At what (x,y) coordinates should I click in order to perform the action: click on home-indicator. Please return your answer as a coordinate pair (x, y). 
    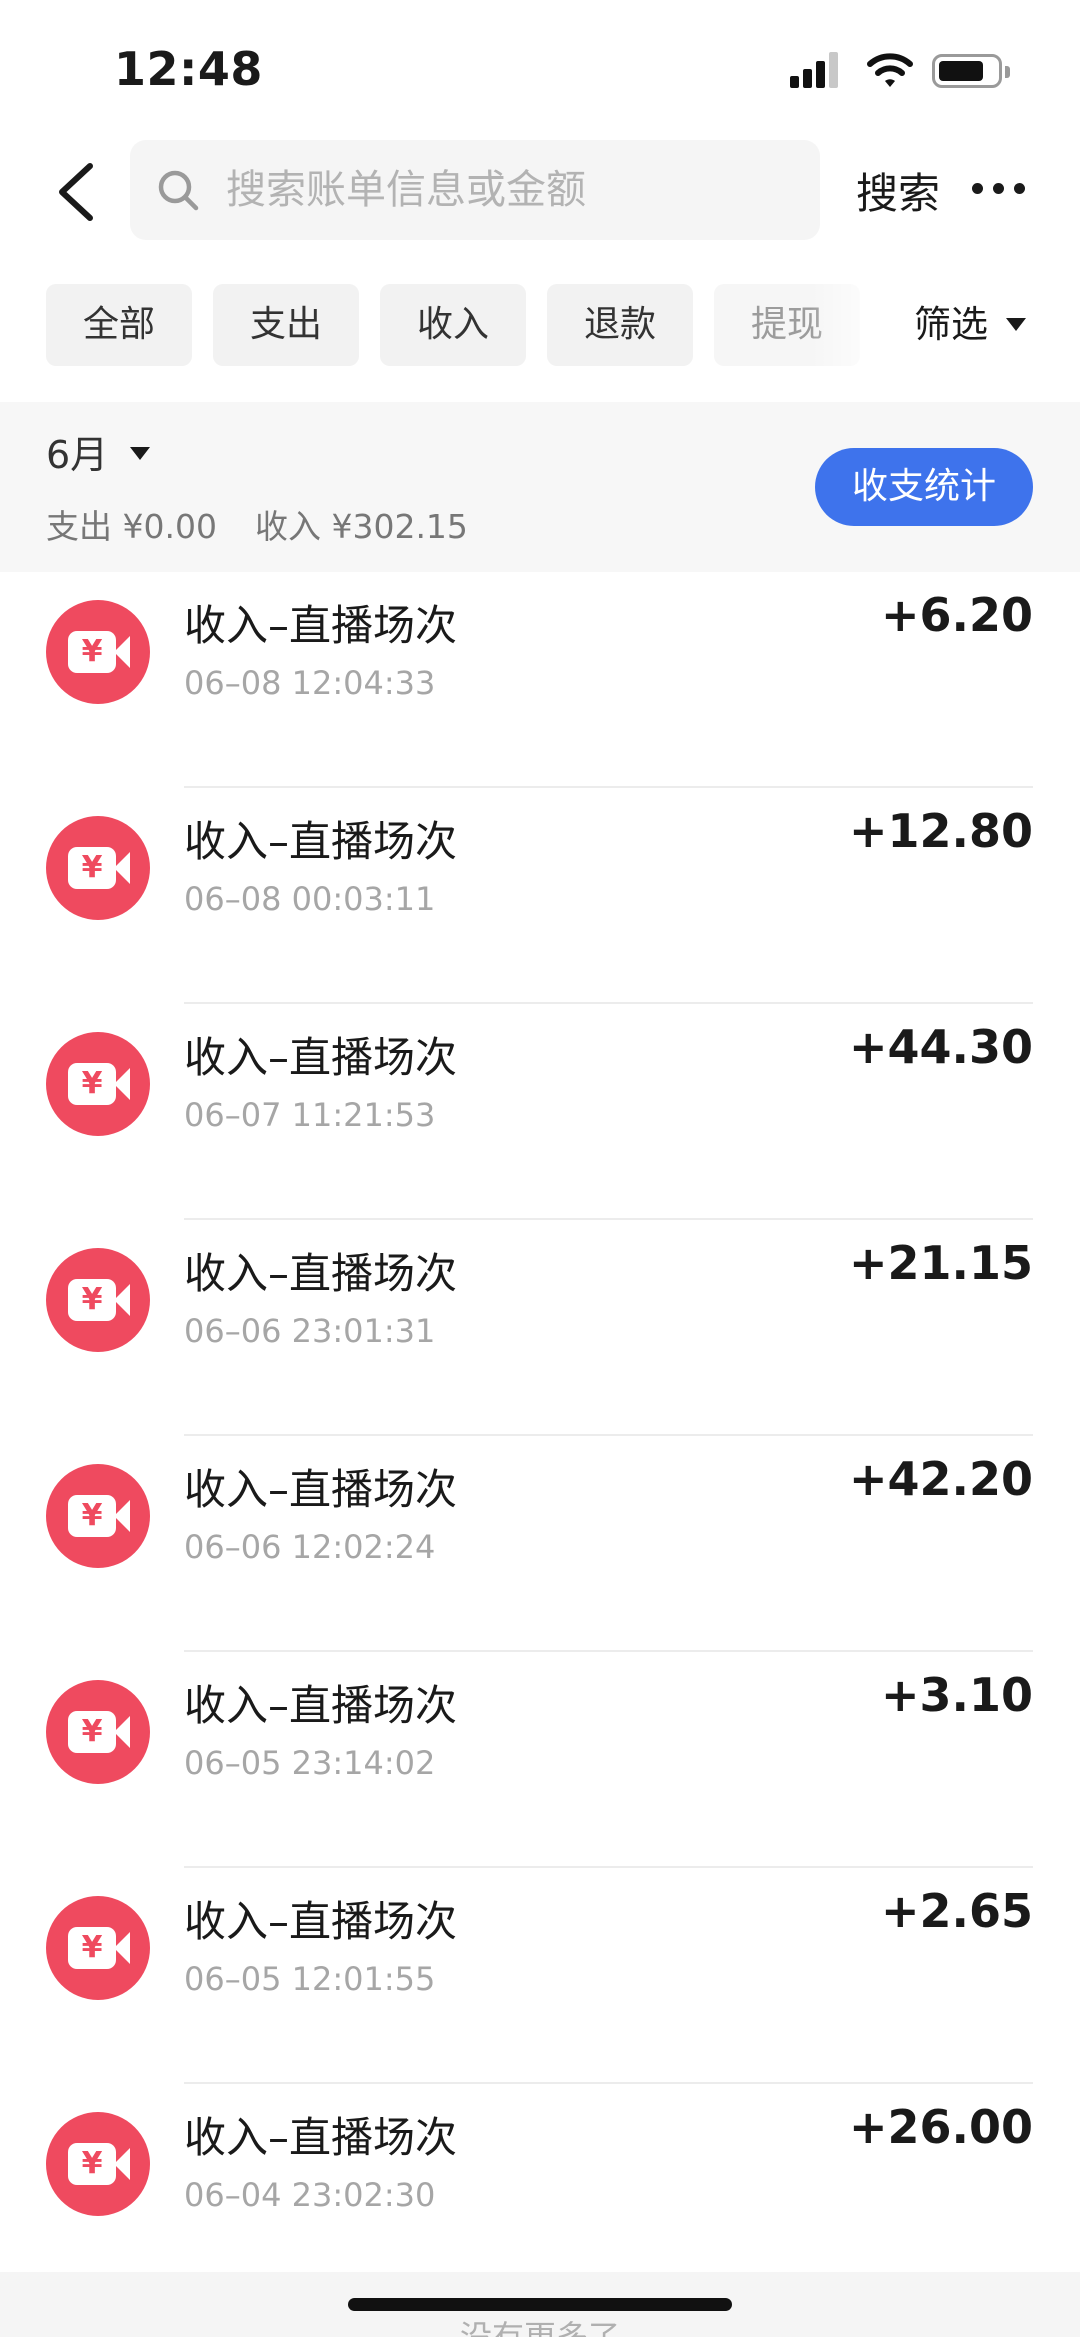
    Looking at the image, I should click on (540, 2304).